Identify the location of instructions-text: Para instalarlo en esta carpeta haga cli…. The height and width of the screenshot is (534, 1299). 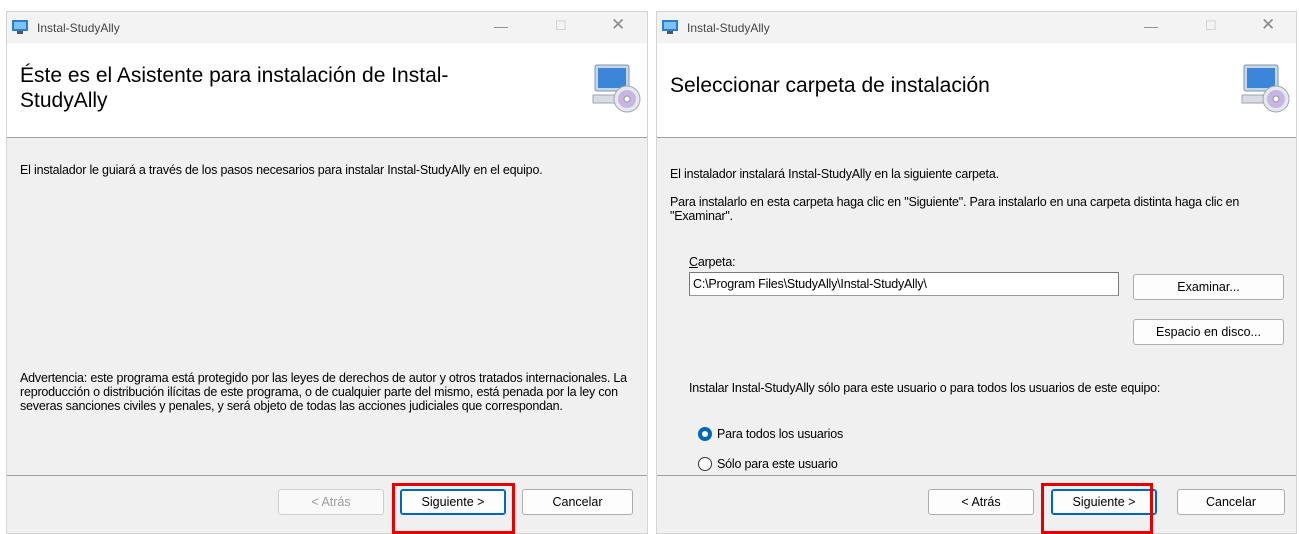
(955, 209).